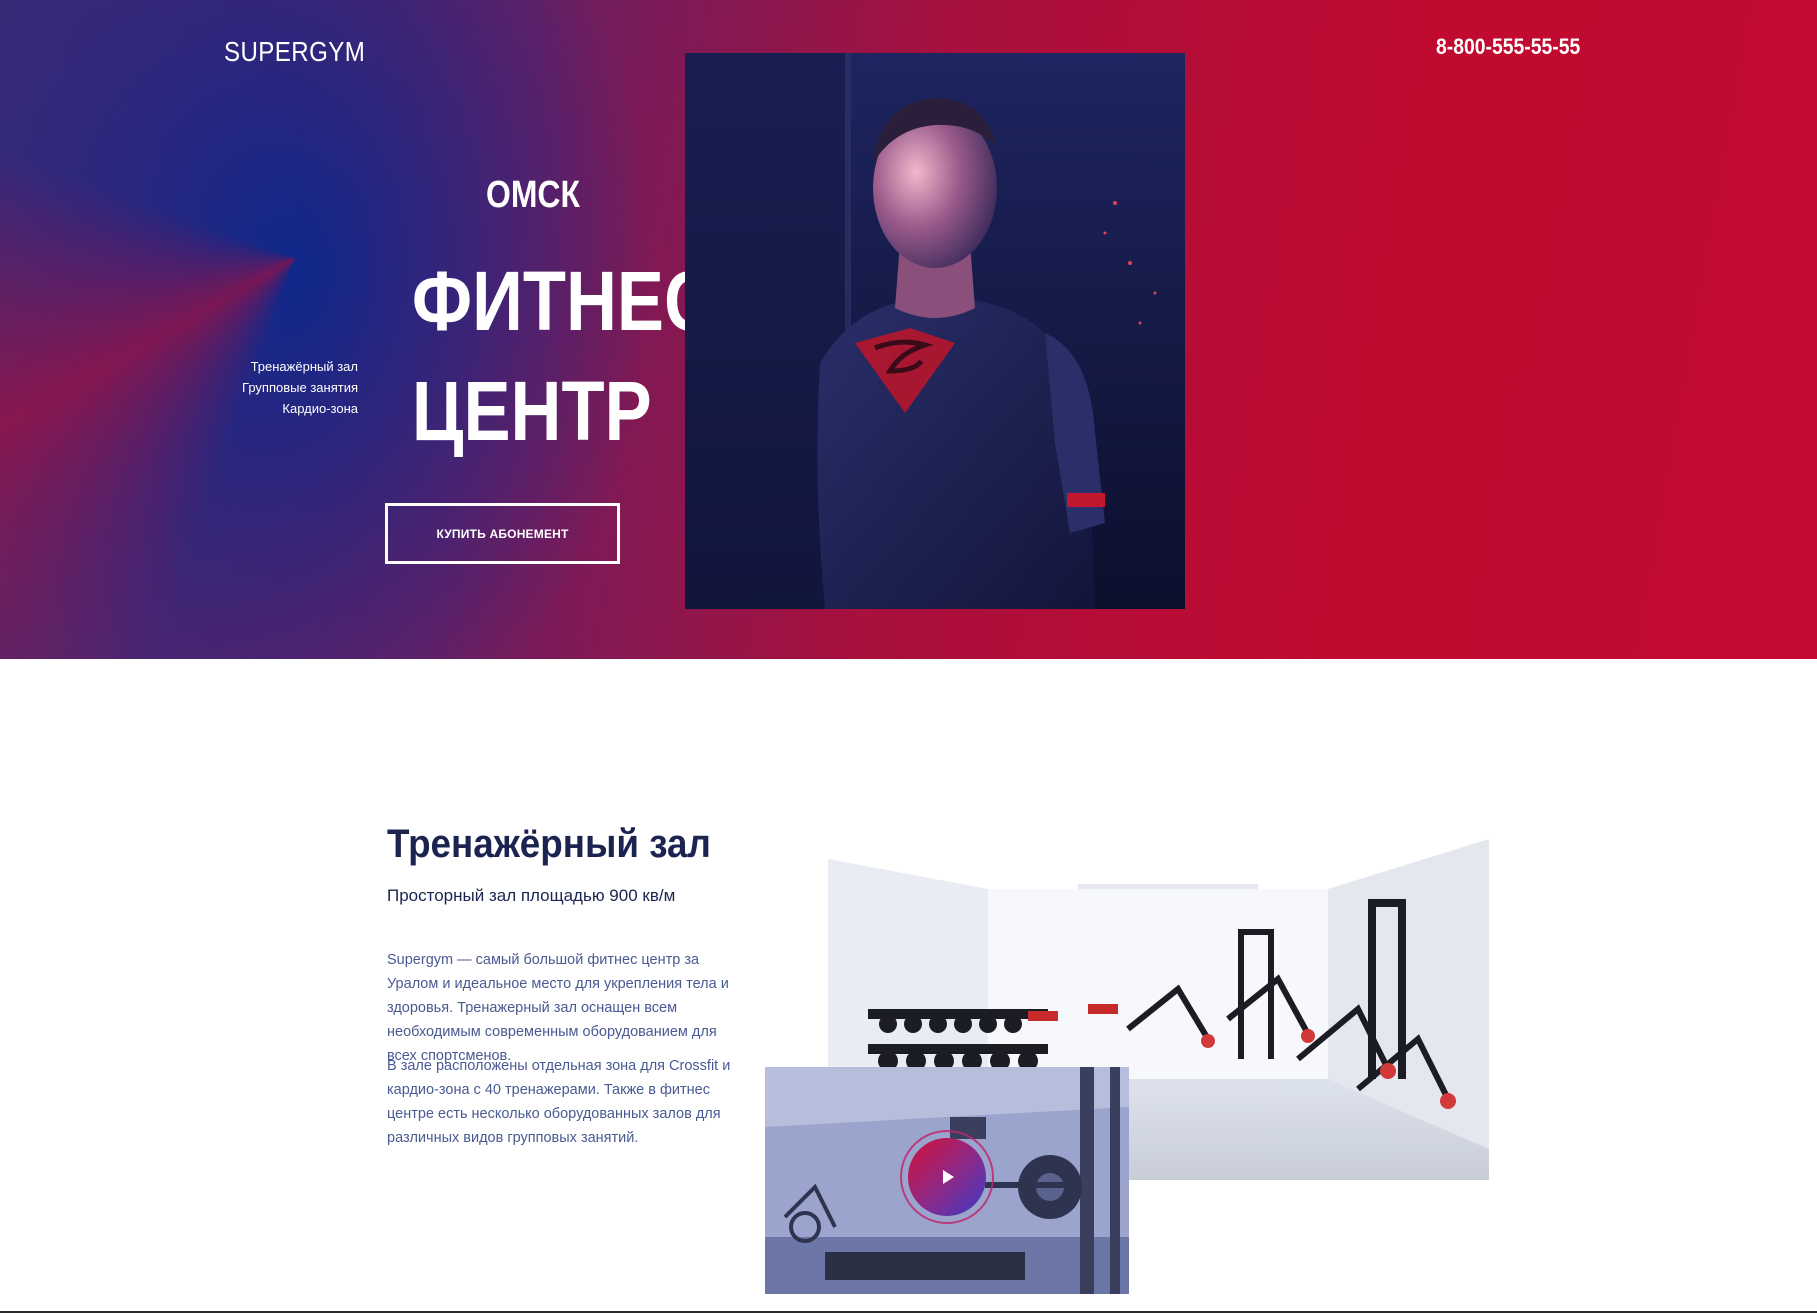  Describe the element at coordinates (320, 408) in the screenshot. I see `feature-cardio: Кардио-зона` at that location.